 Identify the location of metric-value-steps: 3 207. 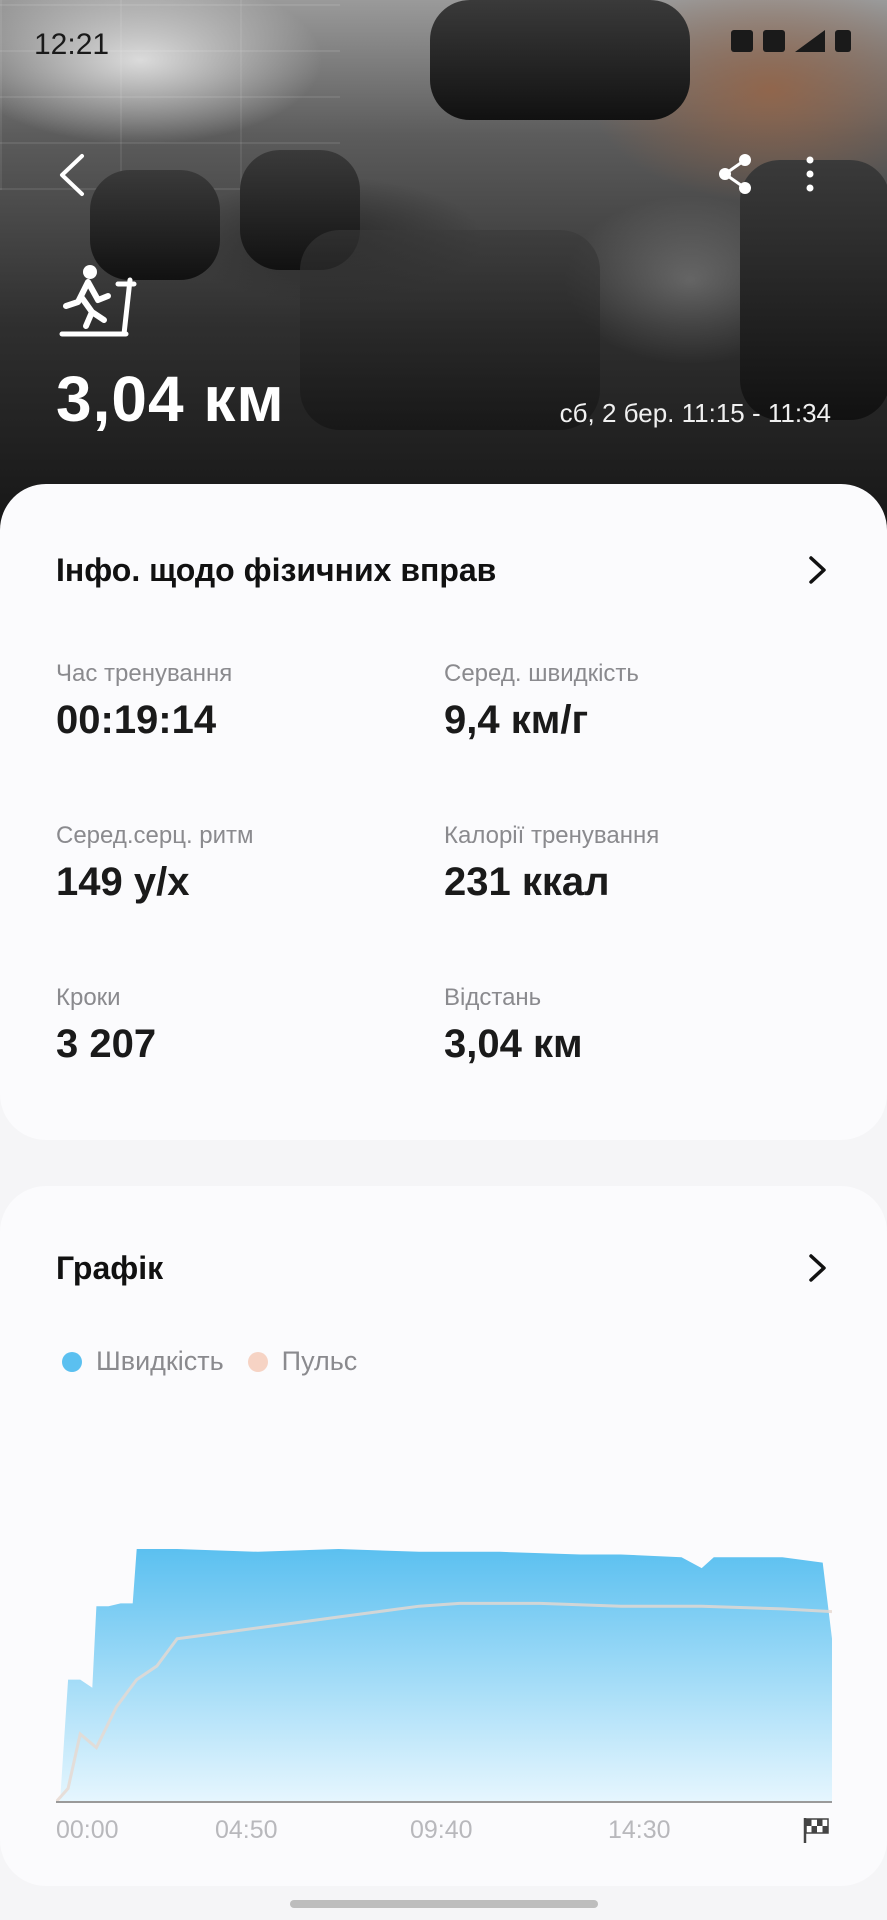
(106, 1044).